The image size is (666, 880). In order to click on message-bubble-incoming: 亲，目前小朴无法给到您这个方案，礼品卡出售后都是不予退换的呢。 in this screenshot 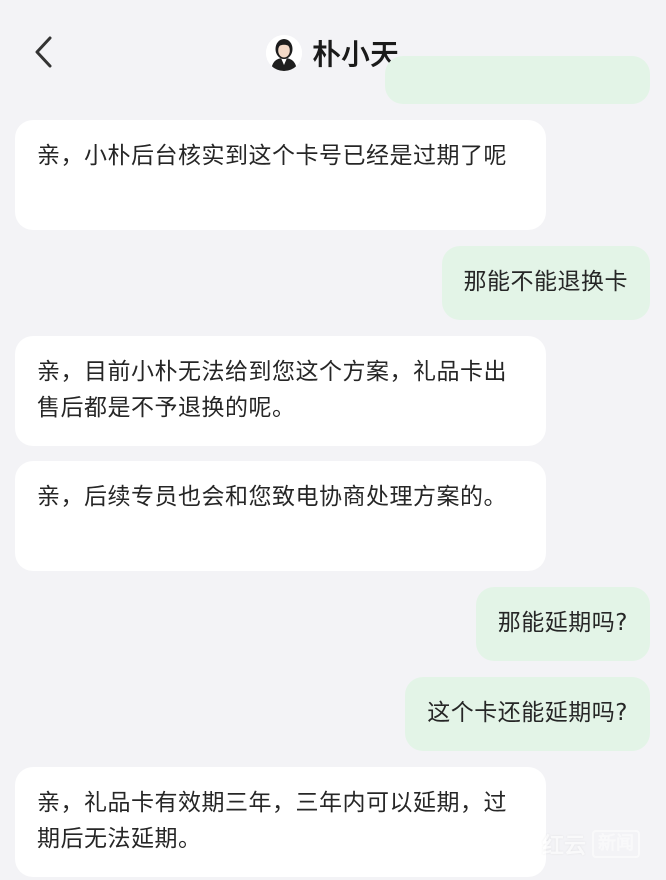, I will do `click(280, 391)`.